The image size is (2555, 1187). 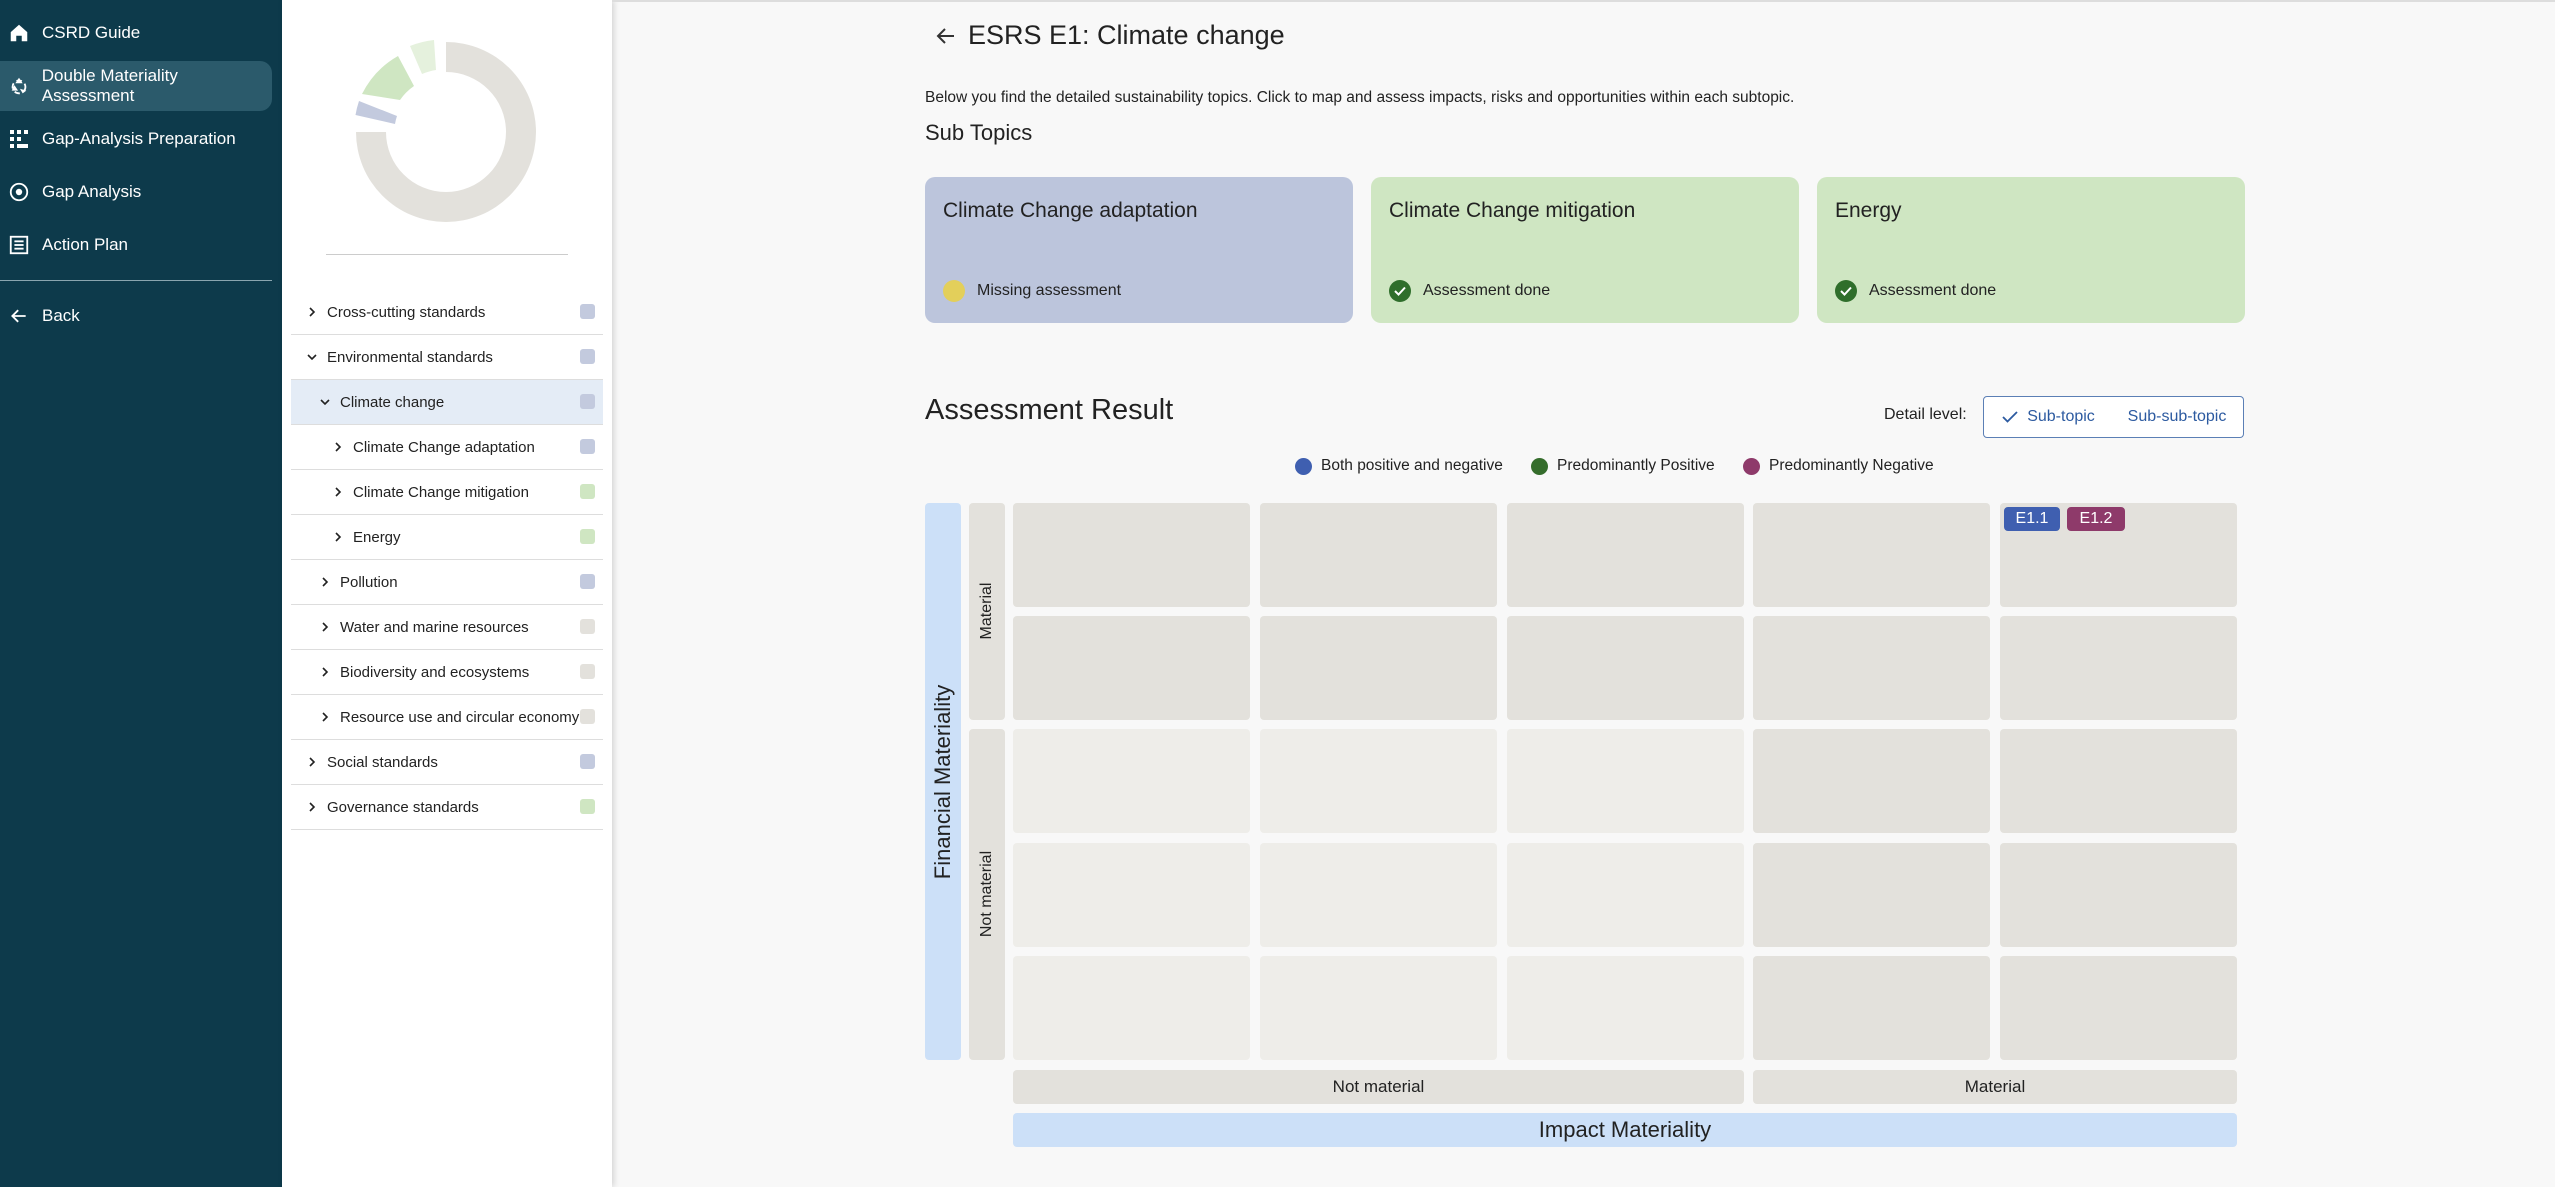 I want to click on detail-level-label: Detail level:, so click(x=1925, y=414).